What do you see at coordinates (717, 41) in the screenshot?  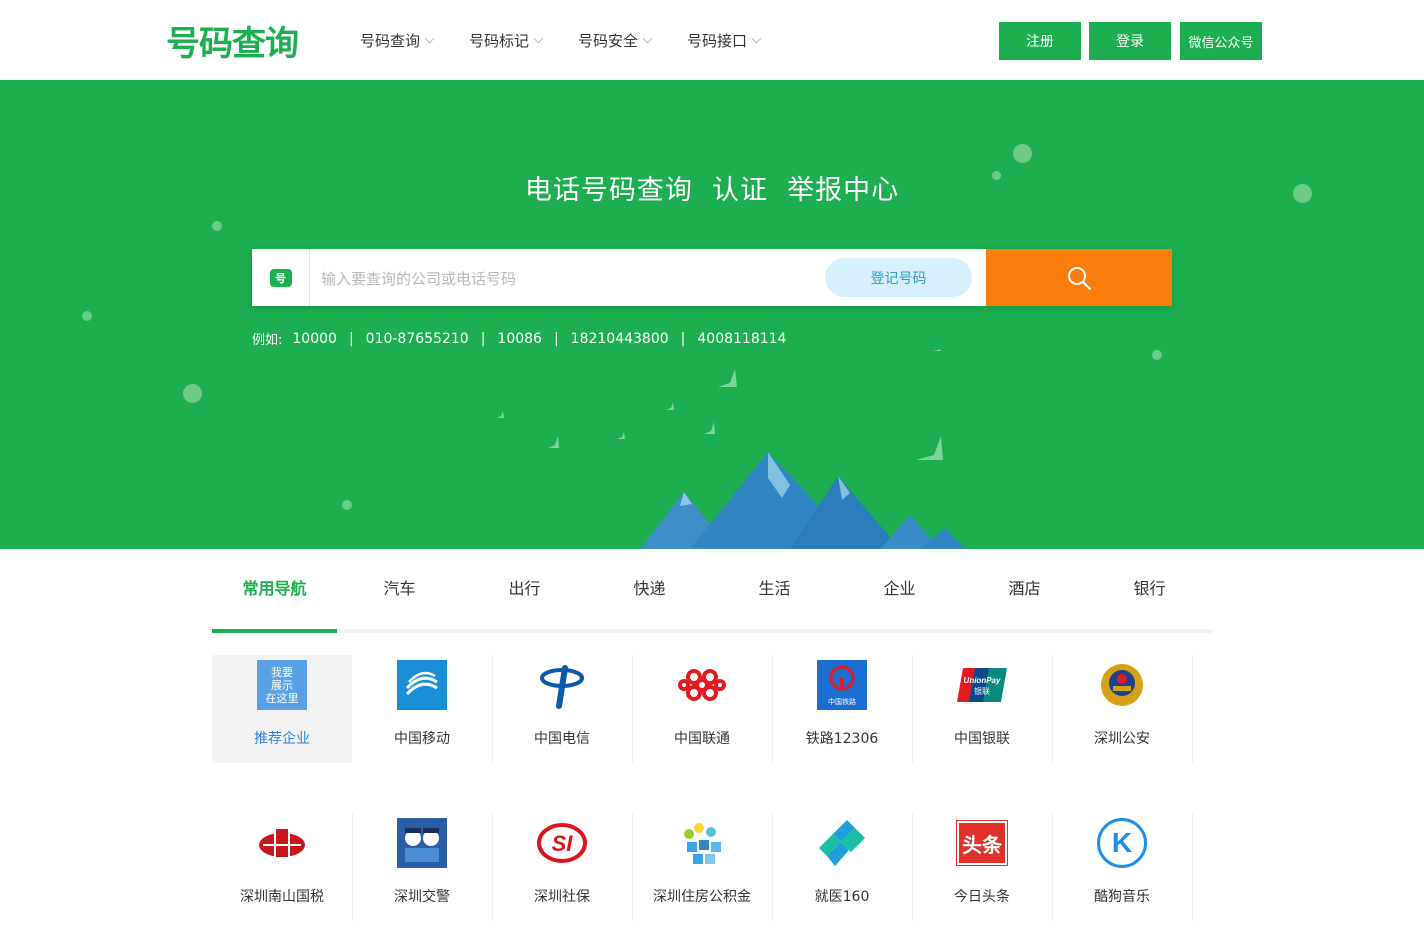 I see `nav-label: 号码接口` at bounding box center [717, 41].